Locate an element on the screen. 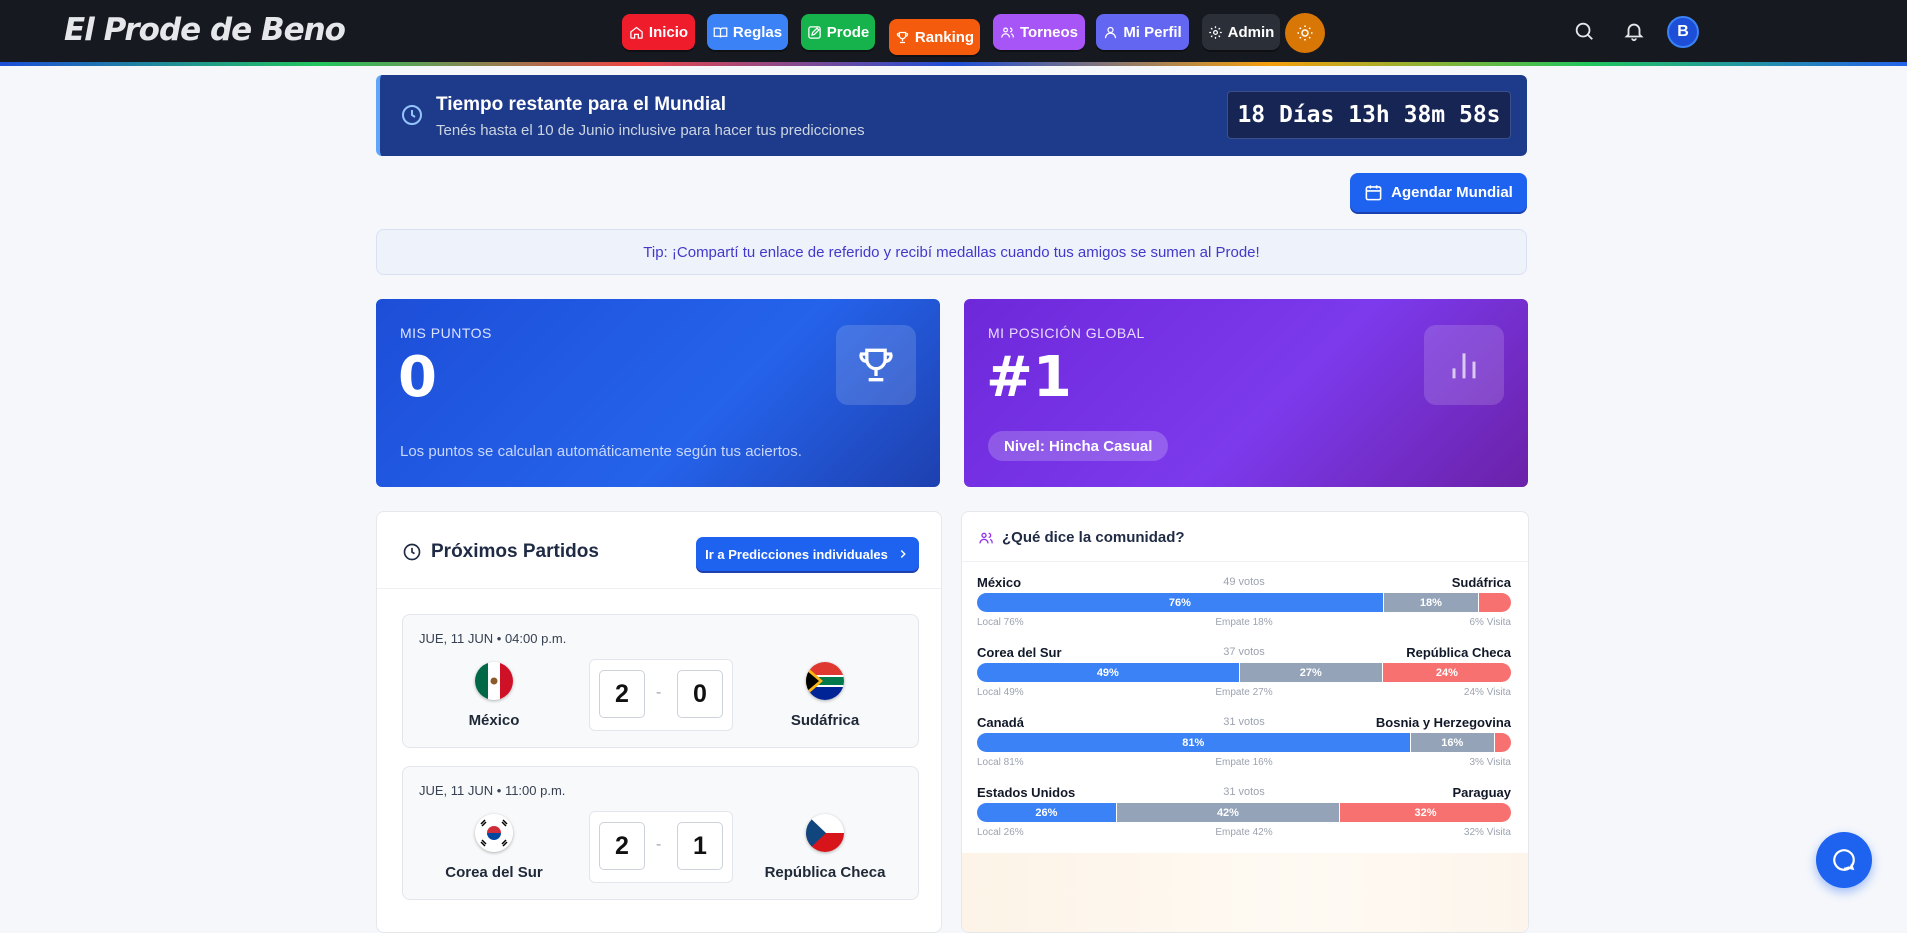  vote-count: 49 votos is located at coordinates (1244, 582).